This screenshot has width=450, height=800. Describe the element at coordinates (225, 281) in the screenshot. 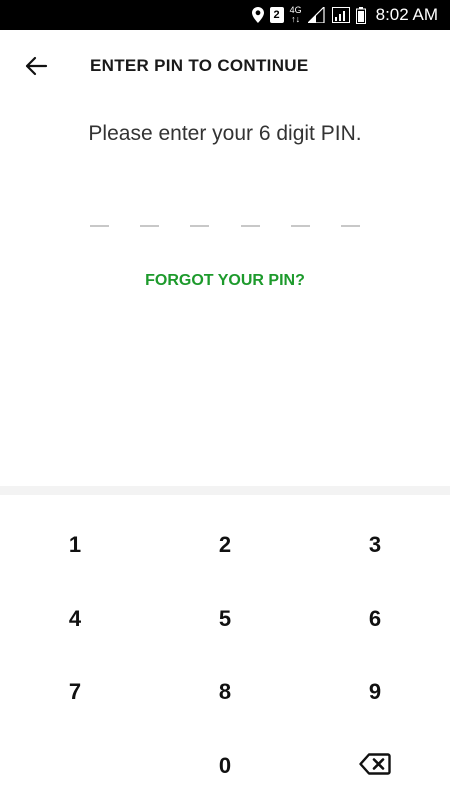

I see `forgot-pin-link: FORGOT YOUR PIN?` at that location.